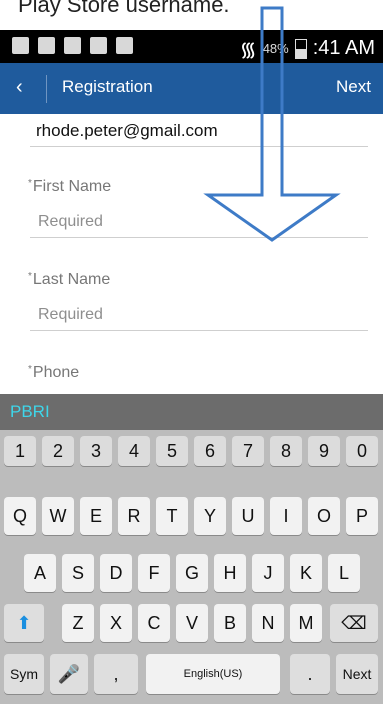 This screenshot has width=383, height=704. Describe the element at coordinates (199, 146) in the screenshot. I see `email-underline` at that location.